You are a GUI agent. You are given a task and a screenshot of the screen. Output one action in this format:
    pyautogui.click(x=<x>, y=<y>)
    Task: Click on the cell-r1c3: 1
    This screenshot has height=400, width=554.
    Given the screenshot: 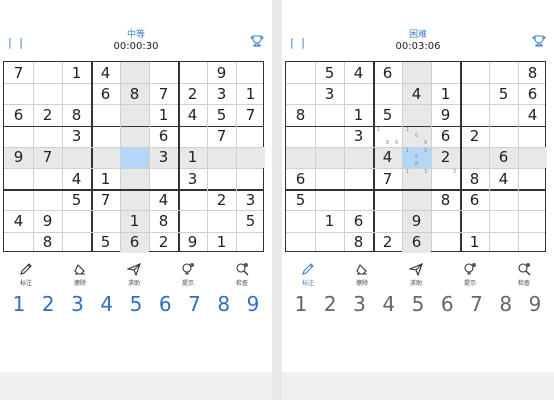 What is the action you would take?
    pyautogui.click(x=76, y=72)
    